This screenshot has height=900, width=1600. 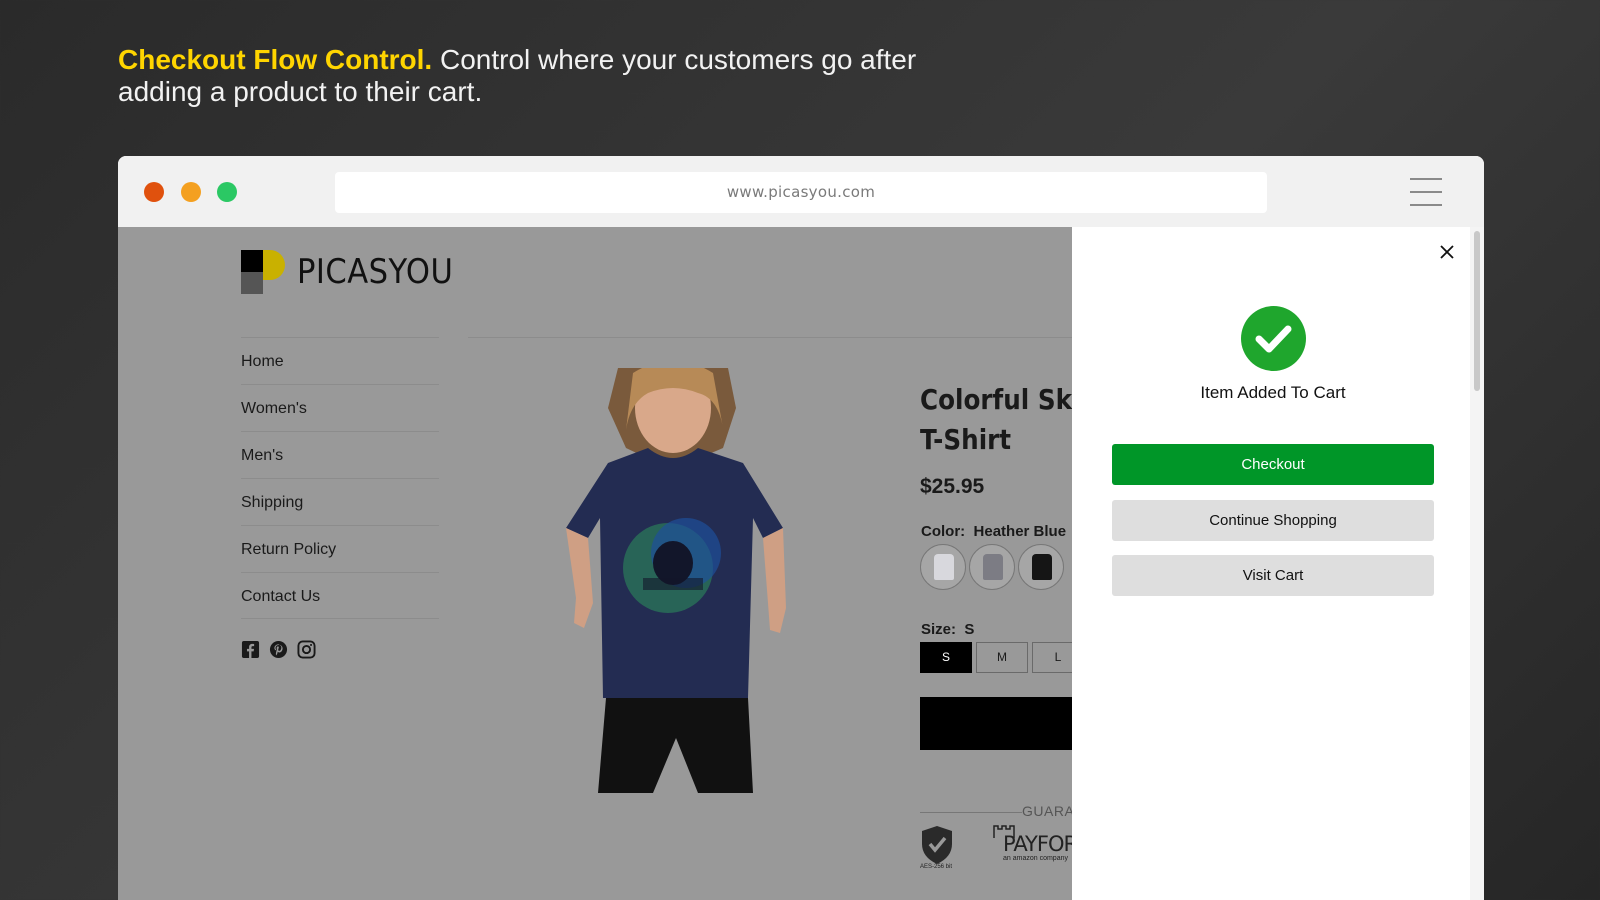 What do you see at coordinates (946, 657) in the screenshot?
I see `size-option-s: S` at bounding box center [946, 657].